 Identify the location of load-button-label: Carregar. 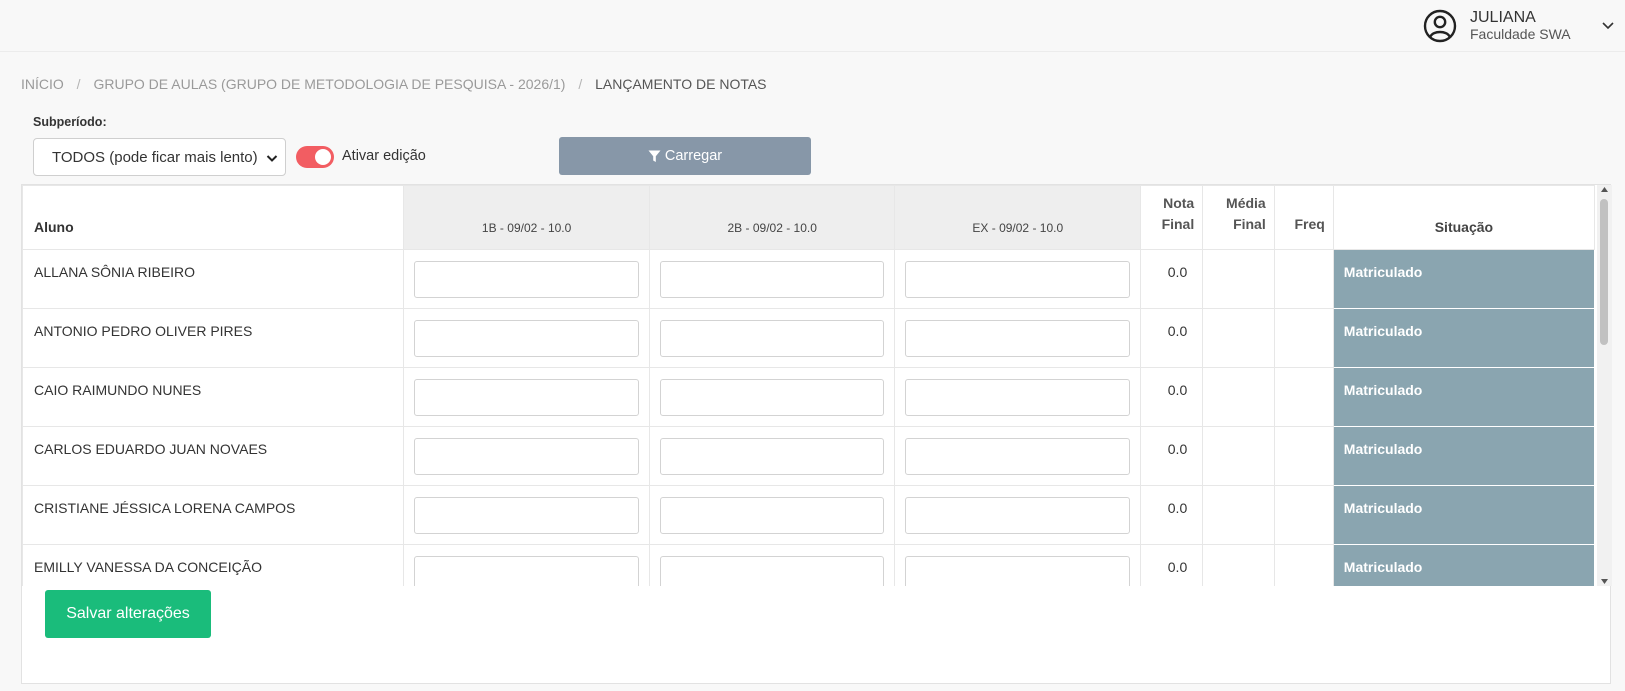
(693, 156).